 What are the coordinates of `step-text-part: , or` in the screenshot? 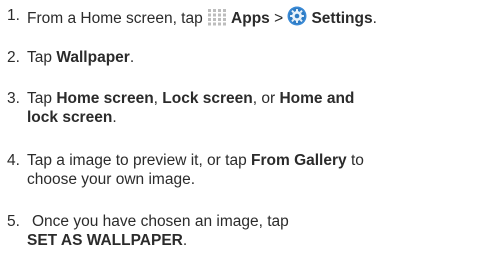 It's located at (266, 98).